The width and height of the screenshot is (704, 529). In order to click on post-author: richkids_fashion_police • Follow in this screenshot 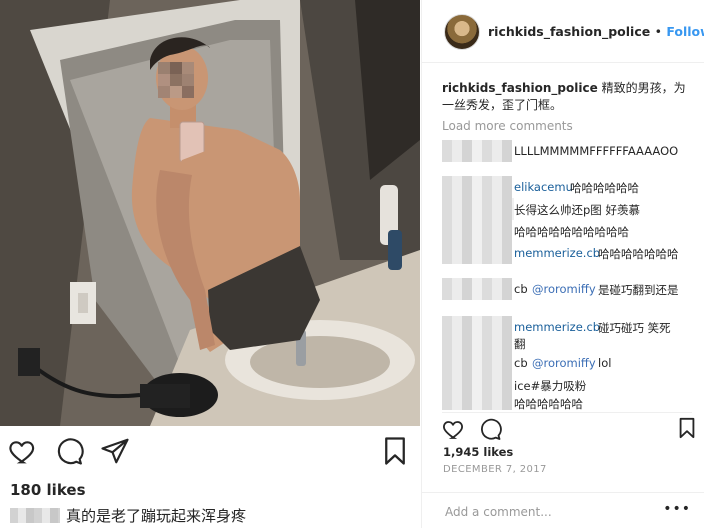, I will do `click(596, 31)`.